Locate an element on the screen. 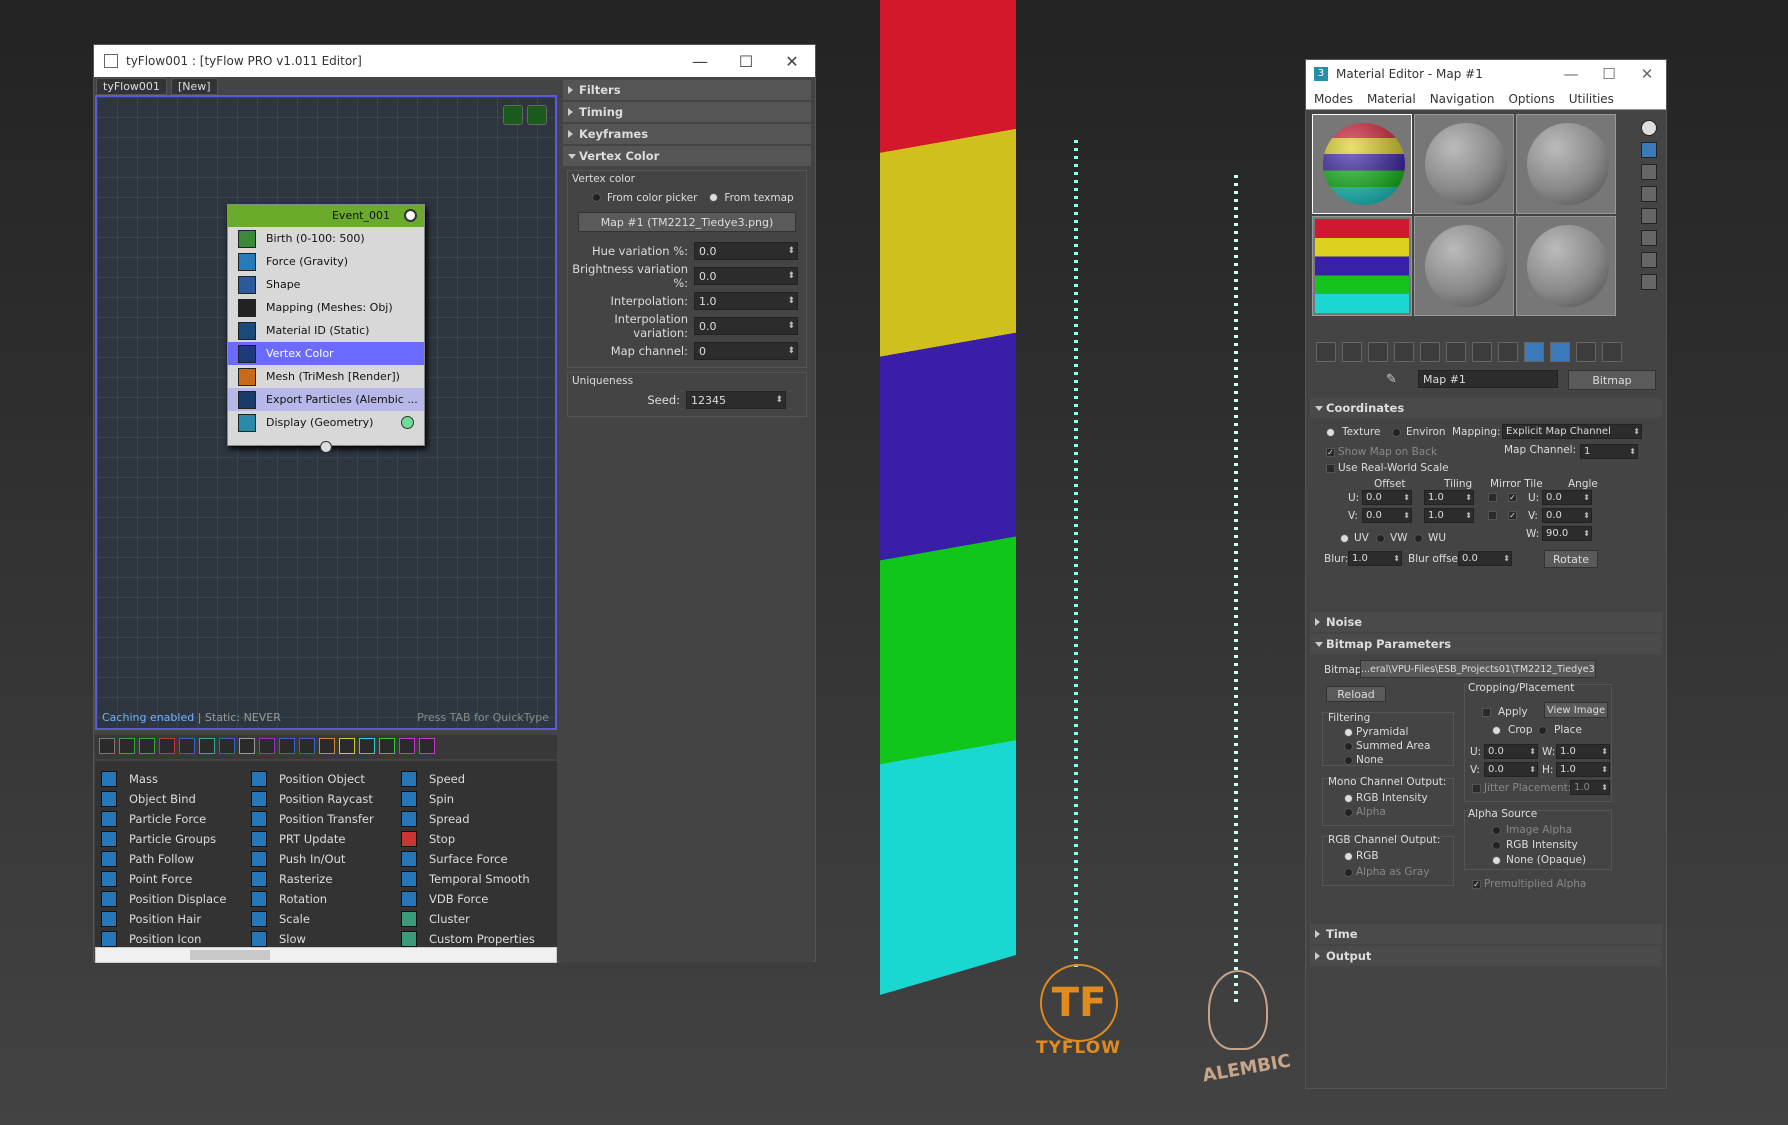 The width and height of the screenshot is (1788, 1125). view-image-button: View Image is located at coordinates (1576, 710).